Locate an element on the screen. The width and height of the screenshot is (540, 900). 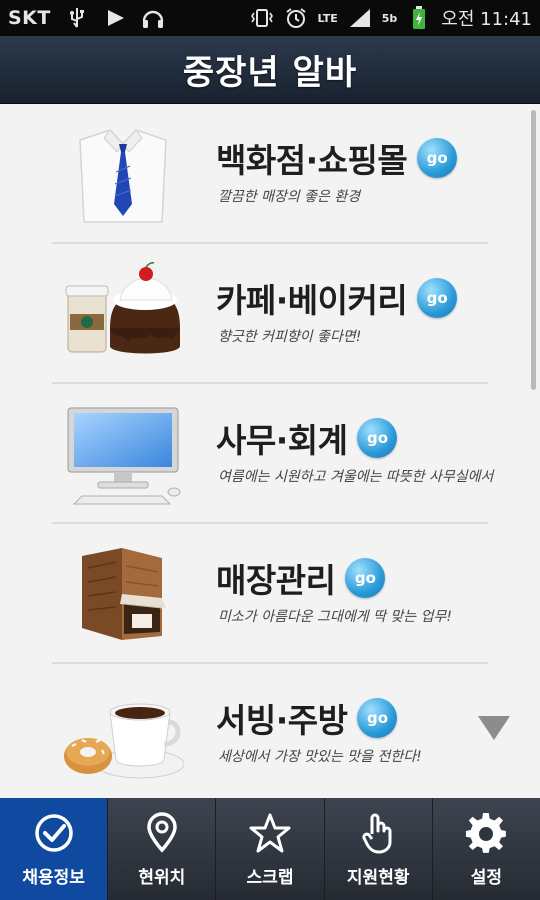
shirt-tie-image is located at coordinates (123, 174).